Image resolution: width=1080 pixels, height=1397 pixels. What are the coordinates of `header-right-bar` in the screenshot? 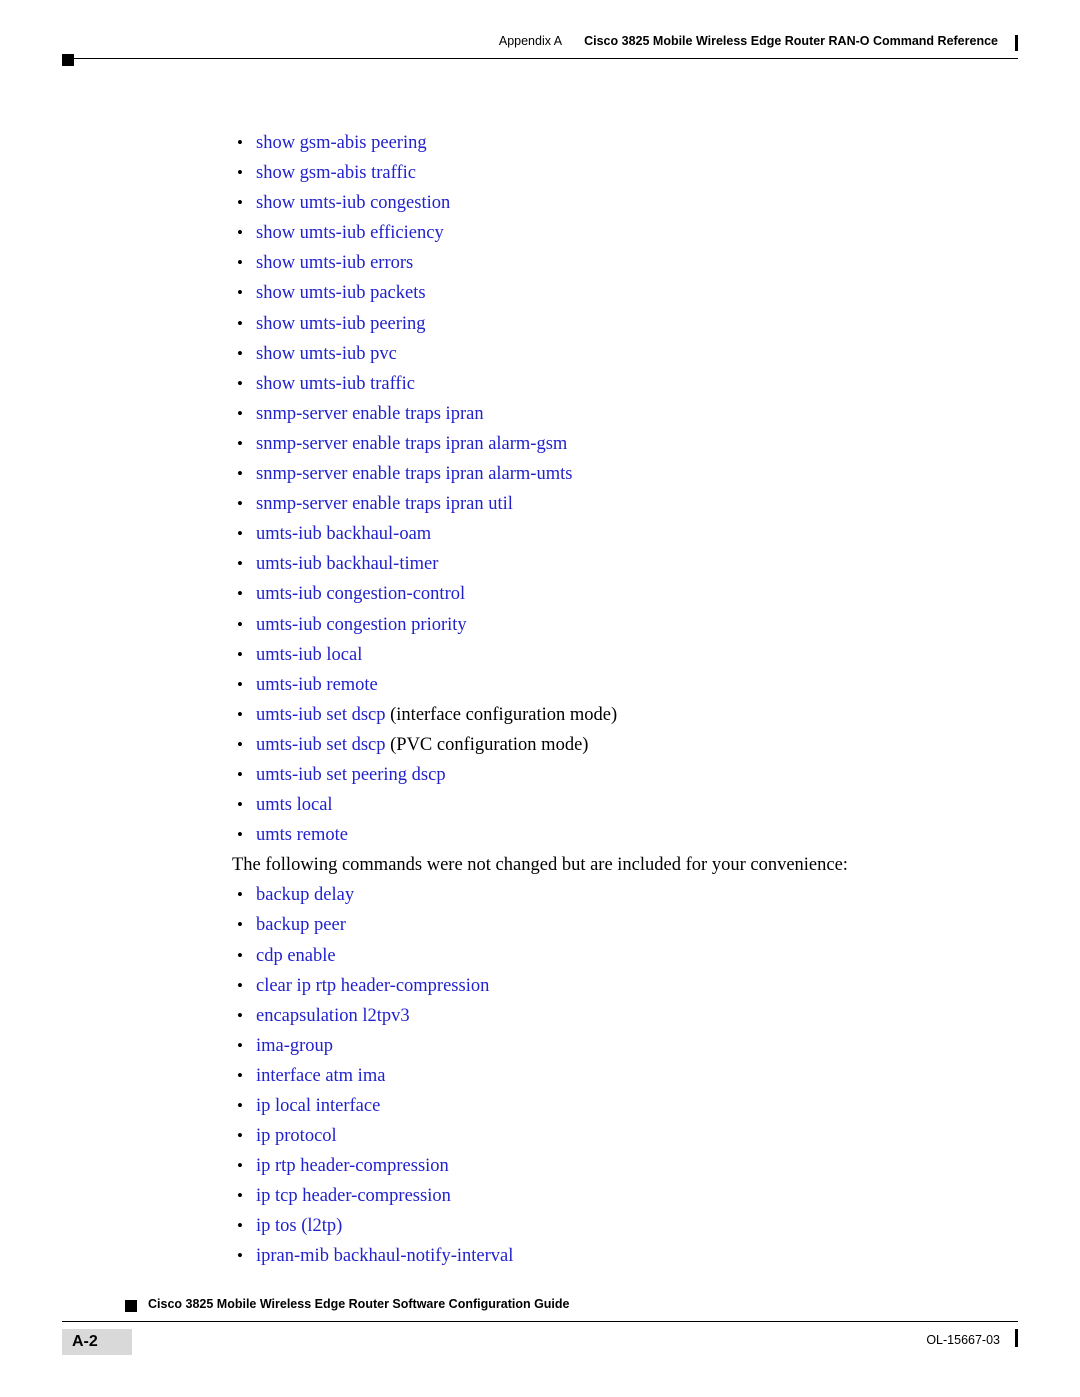 It's located at (1016, 43).